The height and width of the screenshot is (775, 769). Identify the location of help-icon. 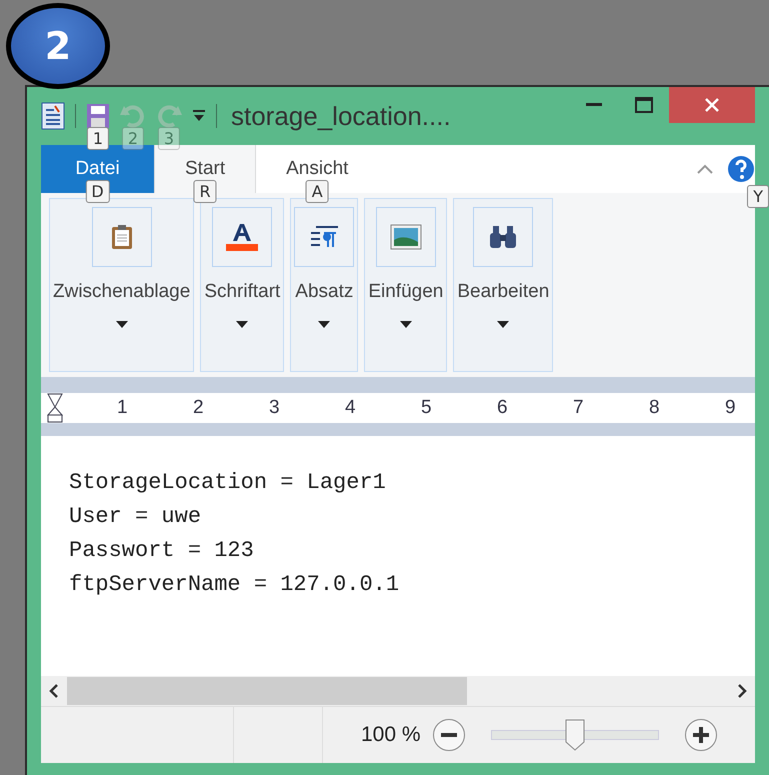
(741, 169).